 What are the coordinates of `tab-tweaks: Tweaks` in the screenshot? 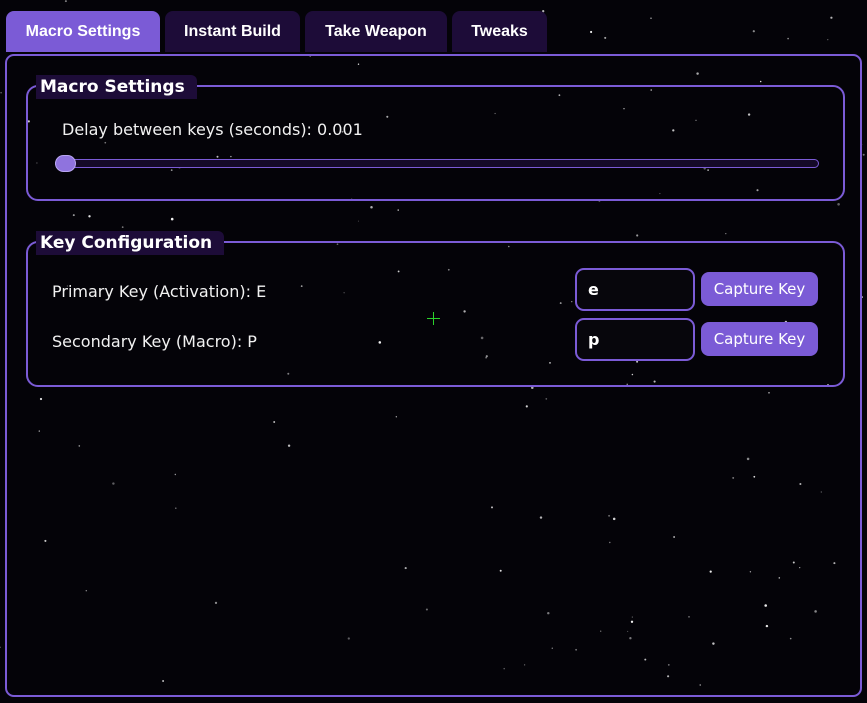 It's located at (499, 31).